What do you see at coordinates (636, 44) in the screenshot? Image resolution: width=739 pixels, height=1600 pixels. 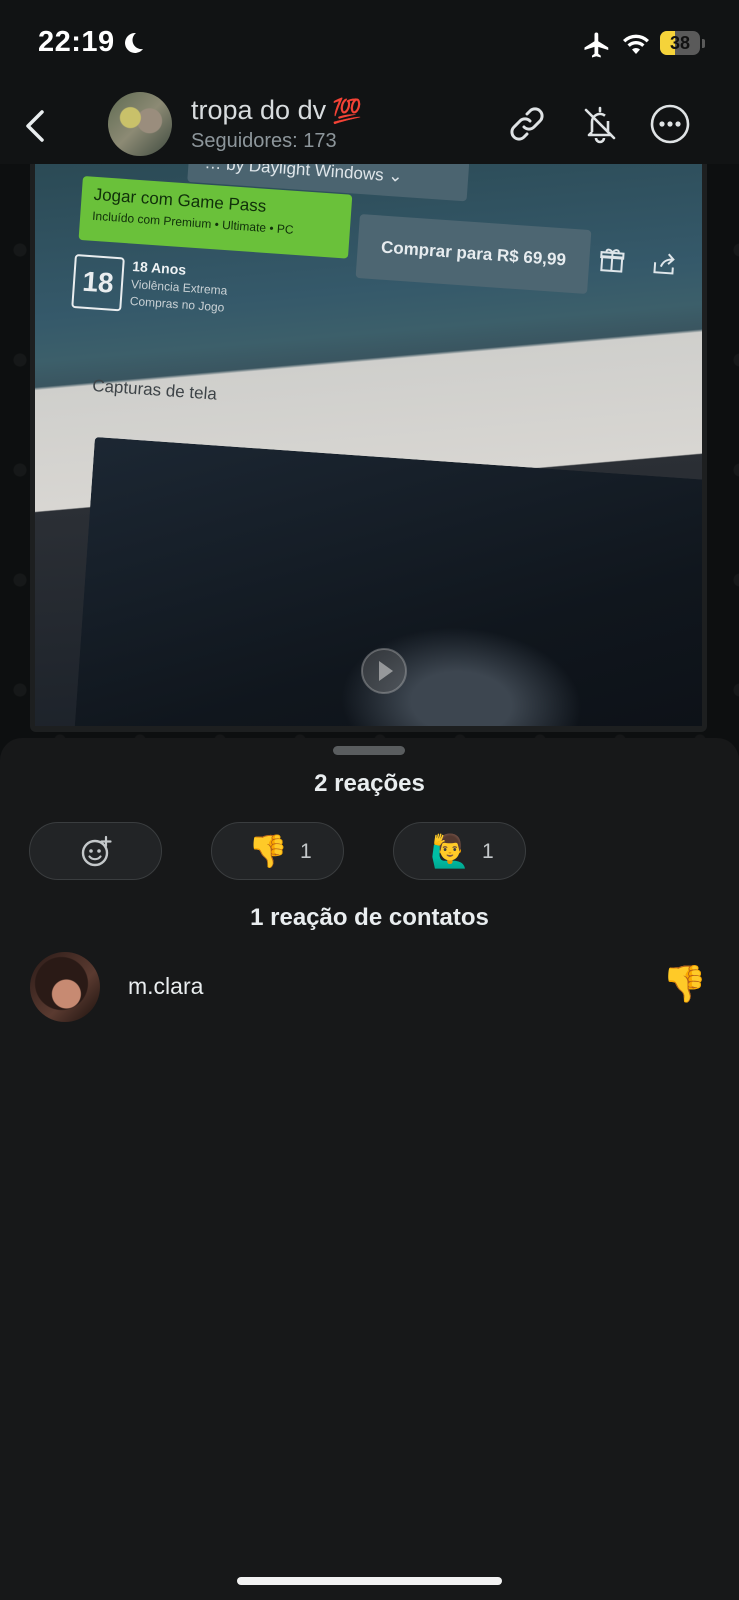 I see `wifi-icon` at bounding box center [636, 44].